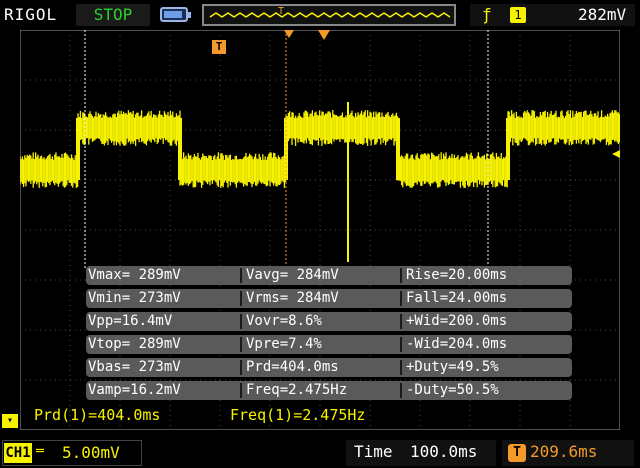  Describe the element at coordinates (329, 344) in the screenshot. I see `measurement-row: Vtop= 289mV Vpre=7.4% -Wid=204.0ms` at that location.